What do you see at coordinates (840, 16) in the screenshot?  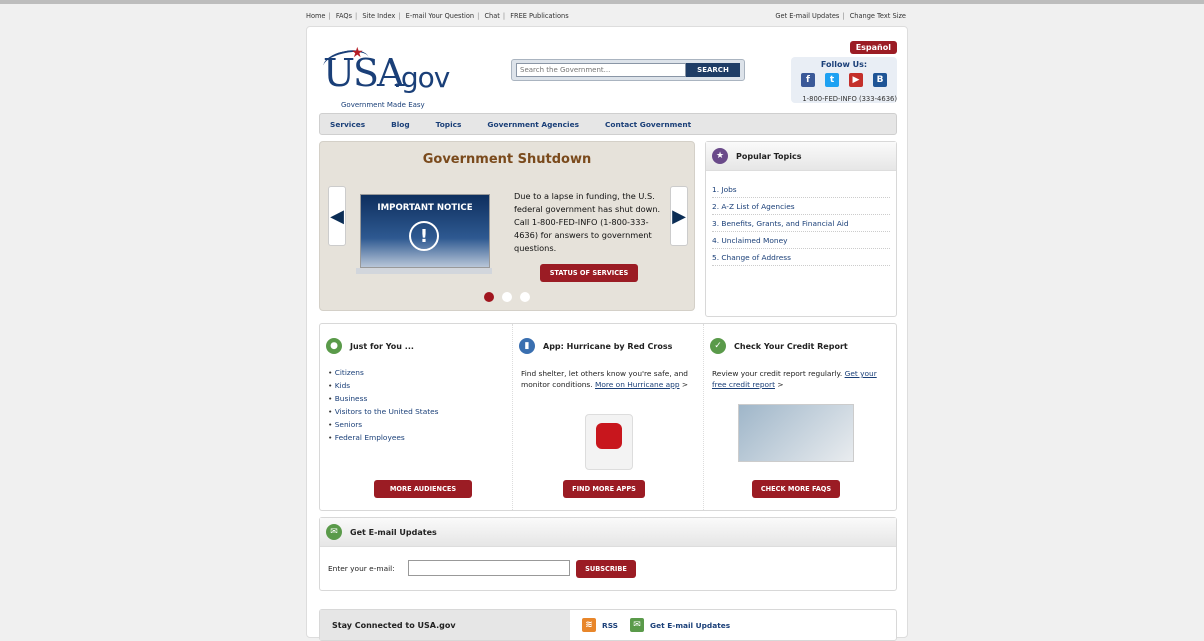 I see `utility-links-right: Get E-mail Updates | Change Text Size` at bounding box center [840, 16].